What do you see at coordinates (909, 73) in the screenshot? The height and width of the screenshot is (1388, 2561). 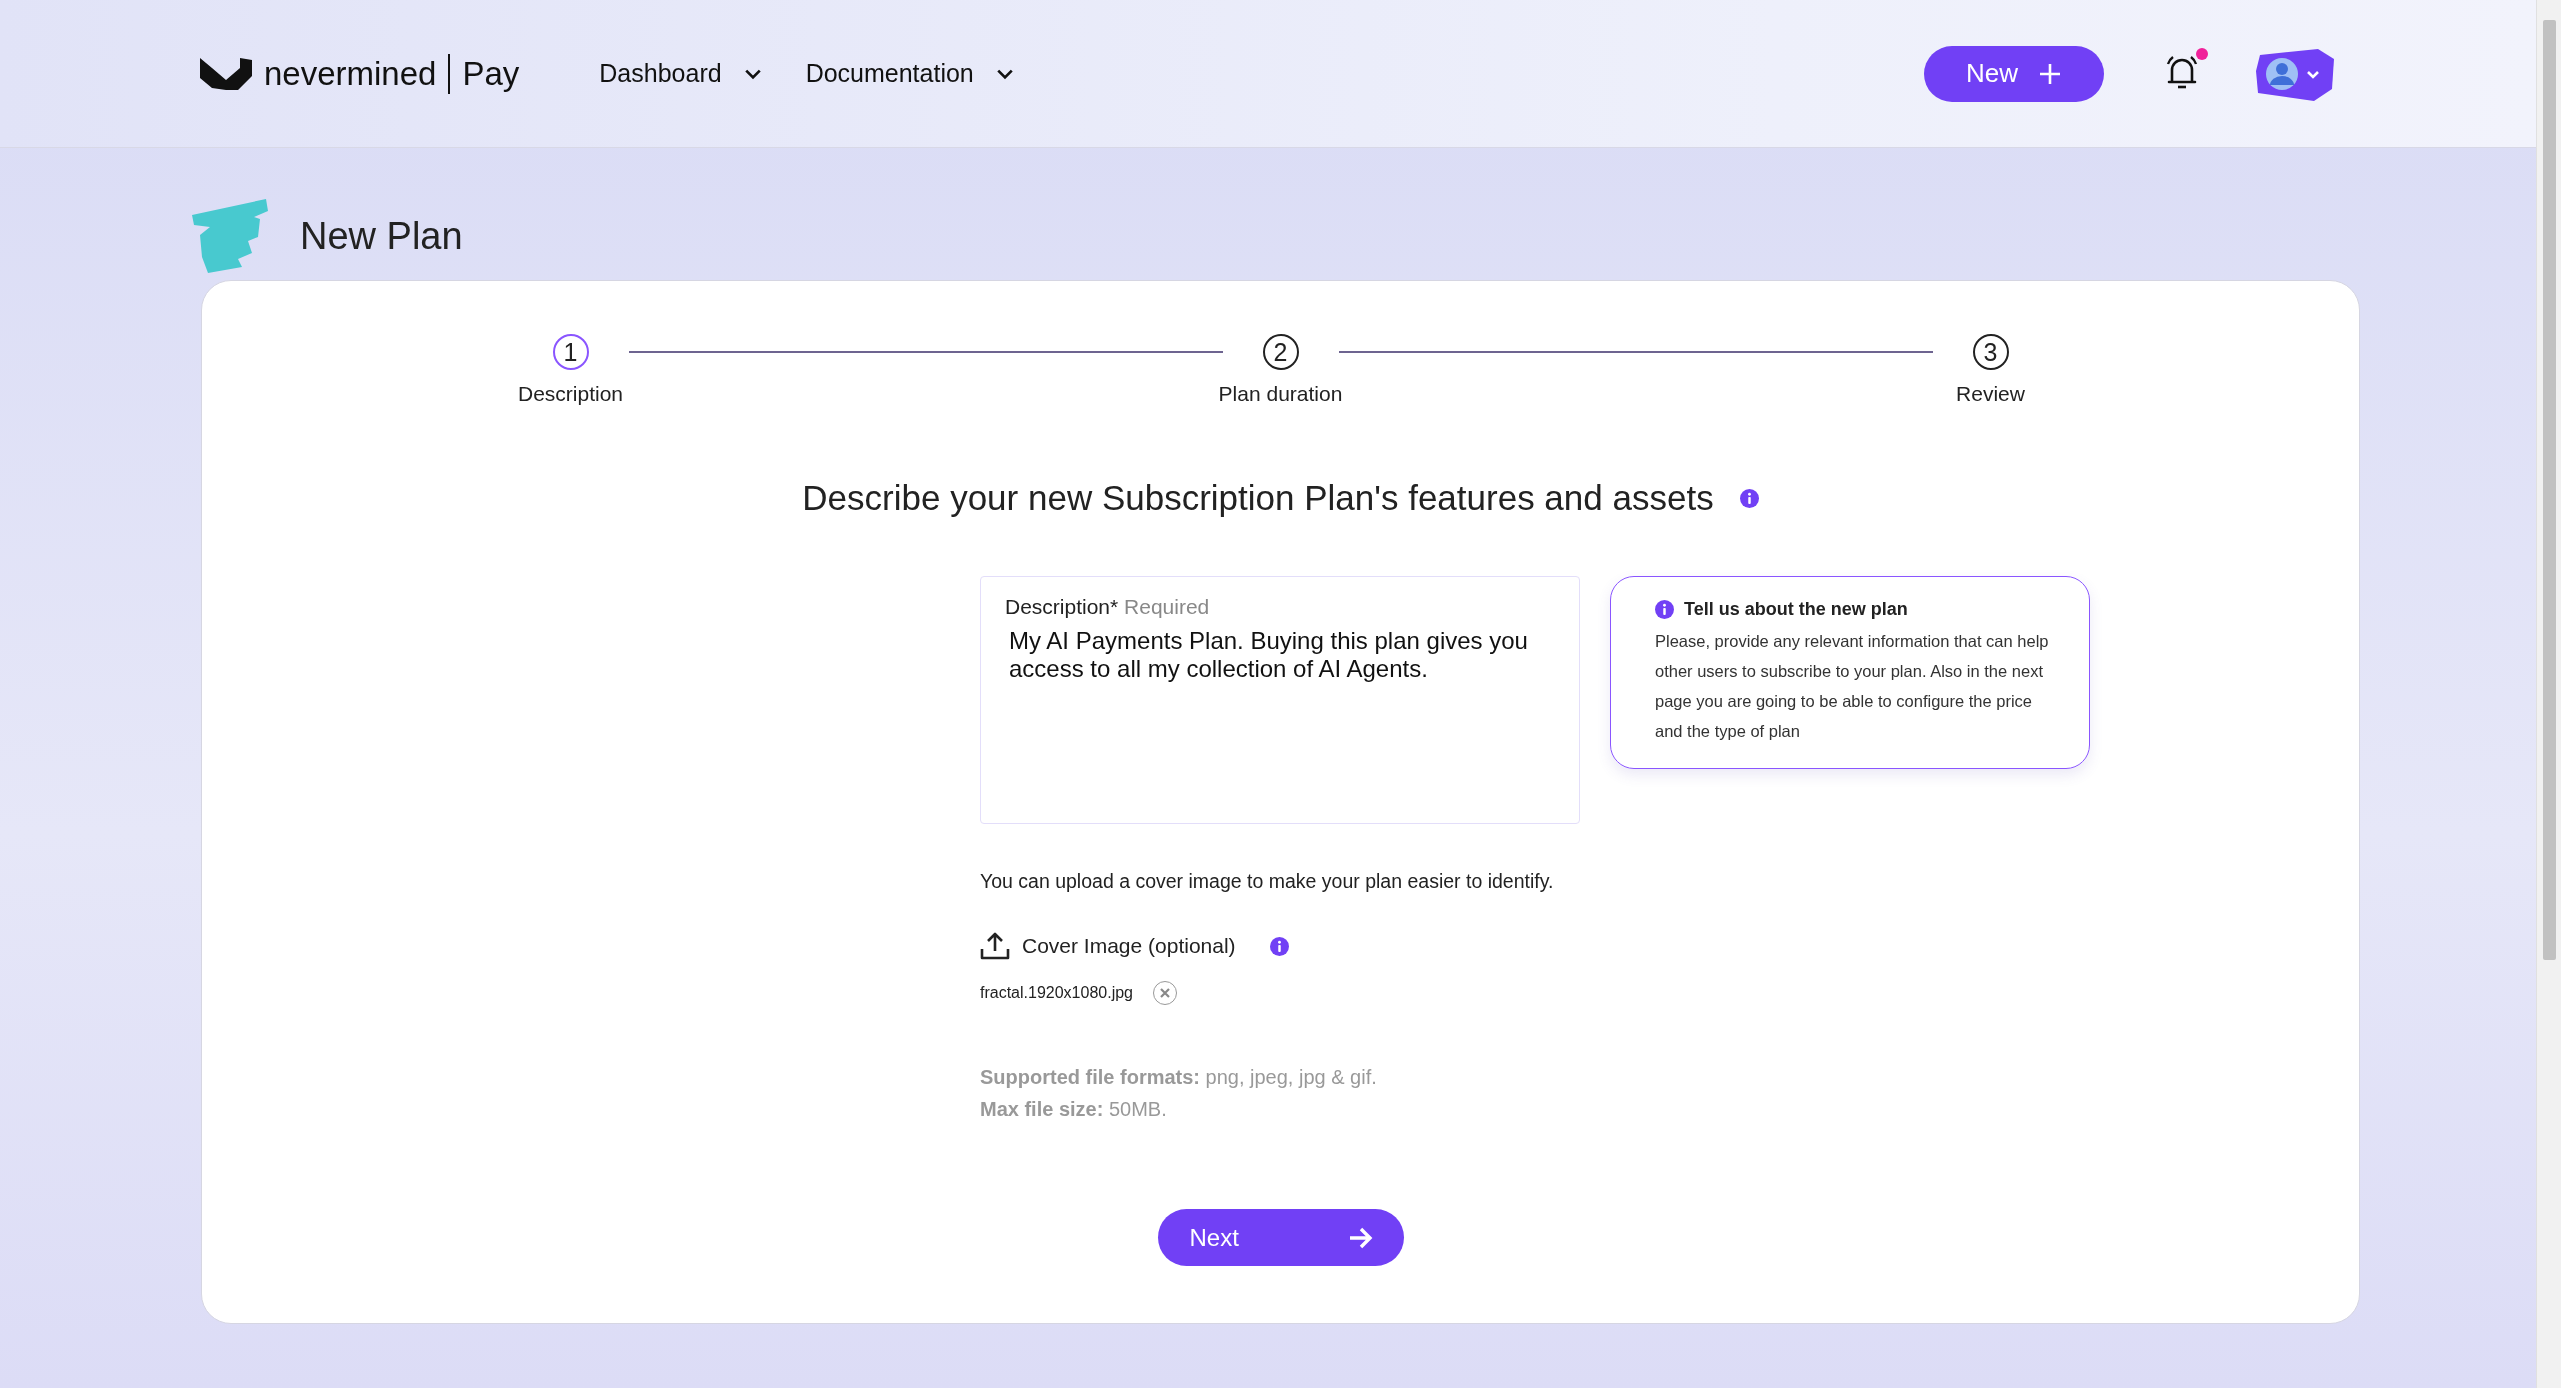 I see `nav-menu: Documentation` at bounding box center [909, 73].